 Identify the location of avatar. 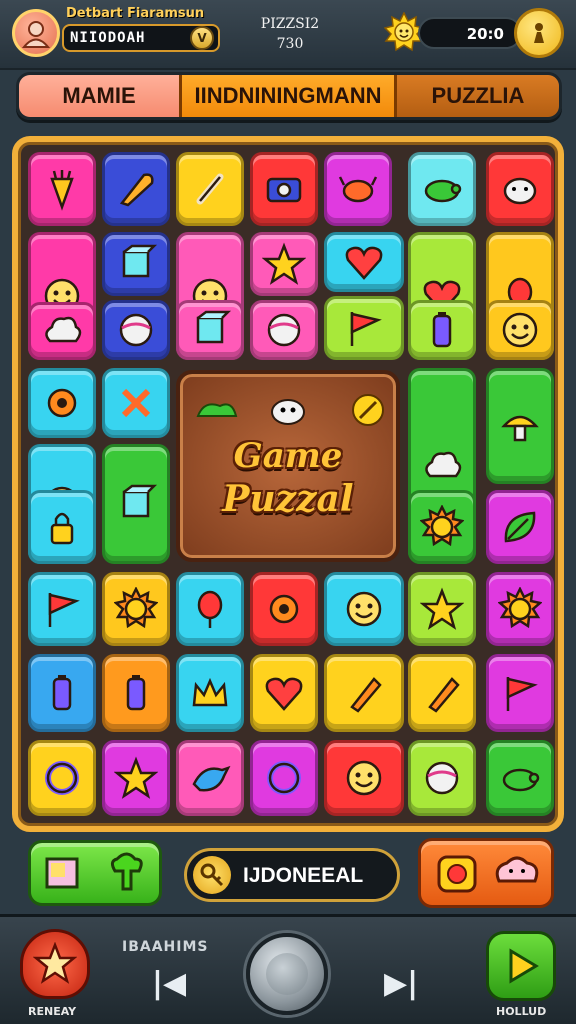
(36, 33).